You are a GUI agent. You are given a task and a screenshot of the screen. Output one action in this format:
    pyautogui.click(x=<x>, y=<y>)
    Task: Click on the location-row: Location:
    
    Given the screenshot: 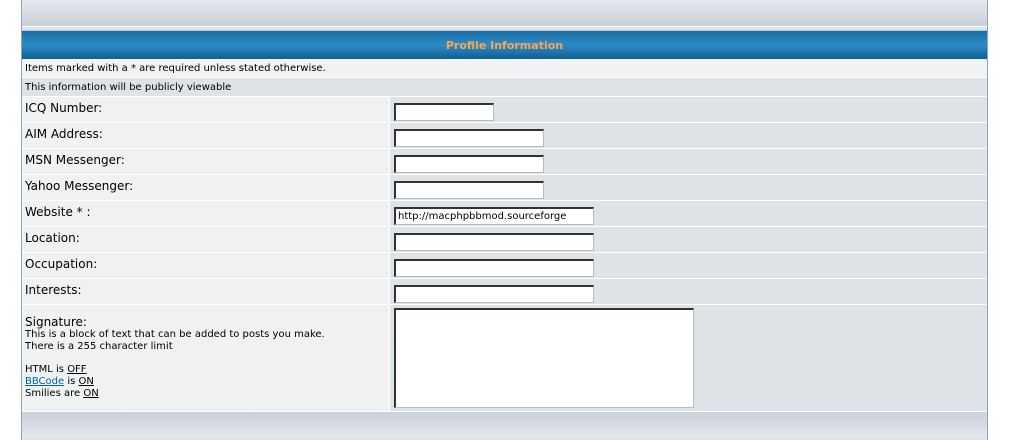 What is the action you would take?
    pyautogui.click(x=504, y=240)
    